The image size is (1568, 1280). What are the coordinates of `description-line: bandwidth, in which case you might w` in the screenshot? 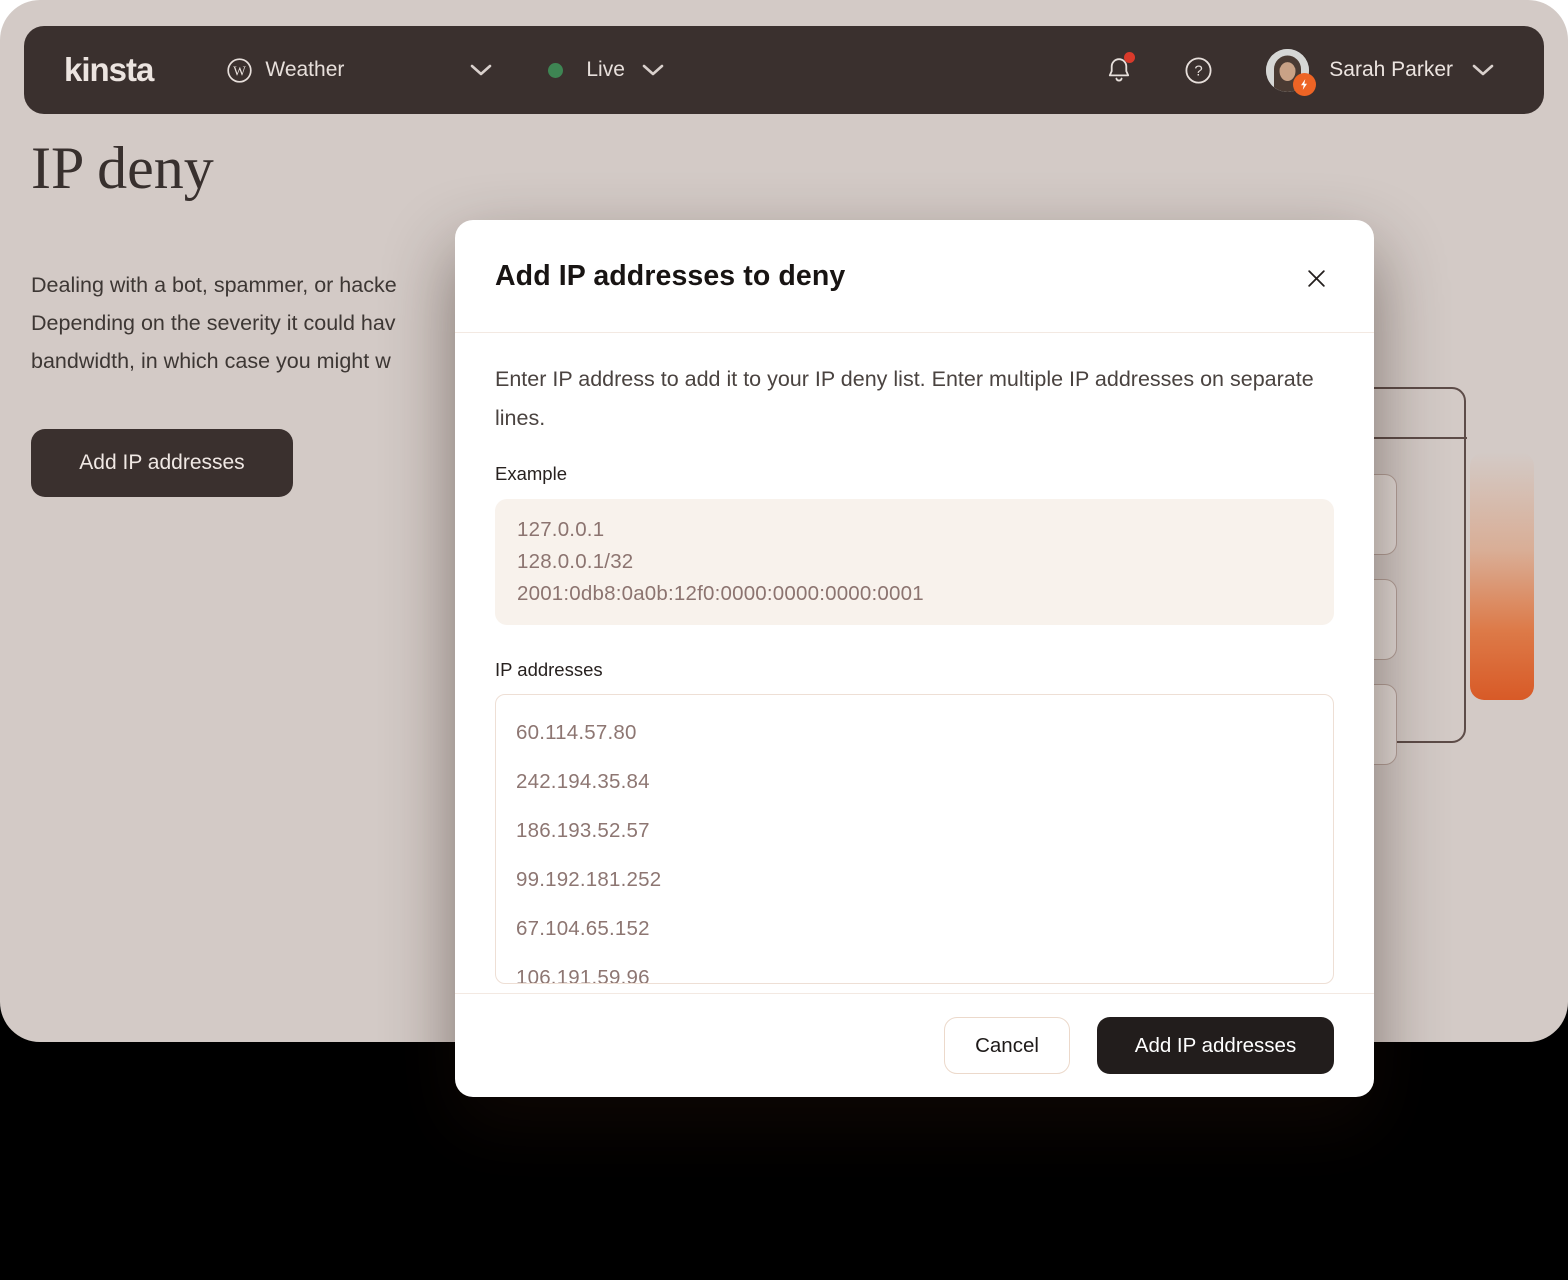 It's located at (211, 361).